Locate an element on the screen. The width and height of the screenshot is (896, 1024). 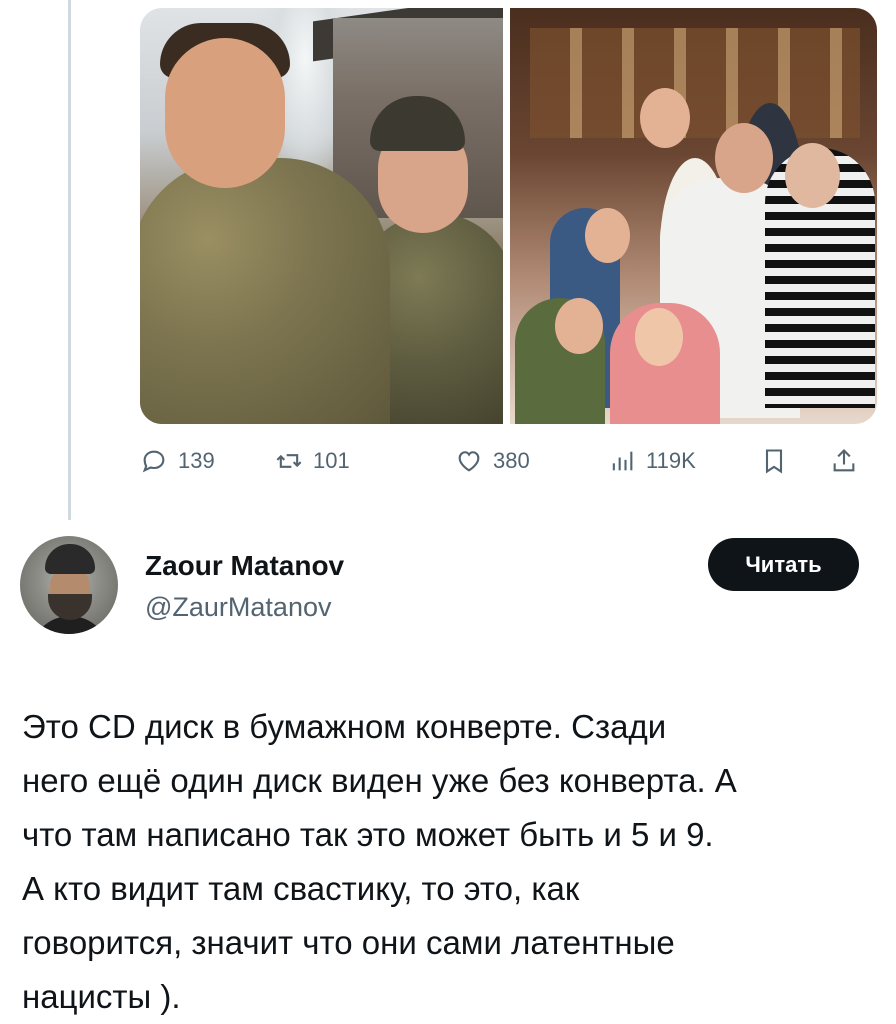
reply-icon is located at coordinates (153, 461).